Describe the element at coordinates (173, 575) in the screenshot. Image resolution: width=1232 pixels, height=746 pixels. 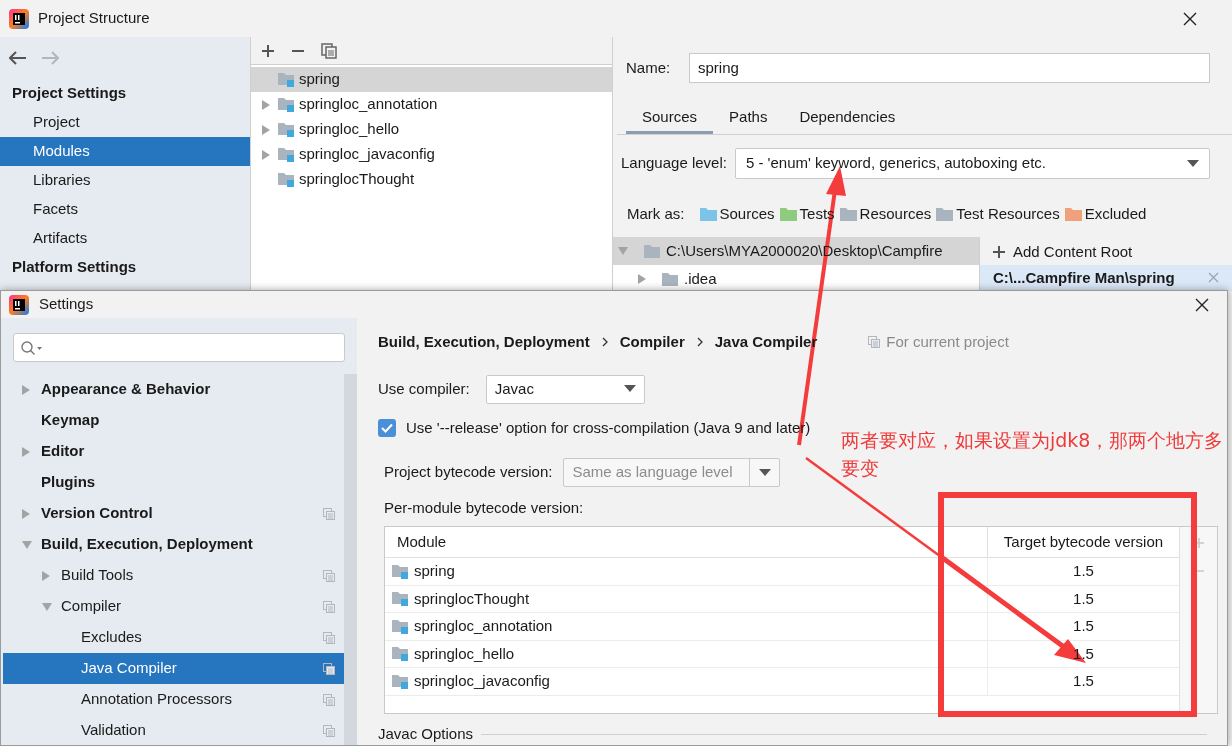
I see `settings-tree-item: Build Tools` at that location.